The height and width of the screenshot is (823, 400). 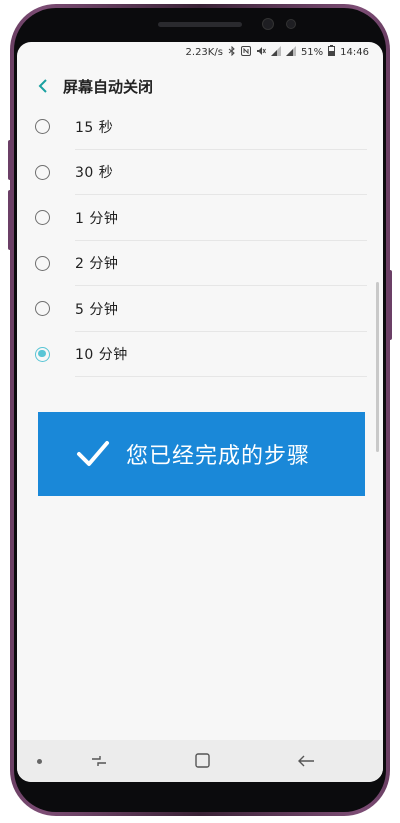 I want to click on front-camera, so click(x=268, y=24).